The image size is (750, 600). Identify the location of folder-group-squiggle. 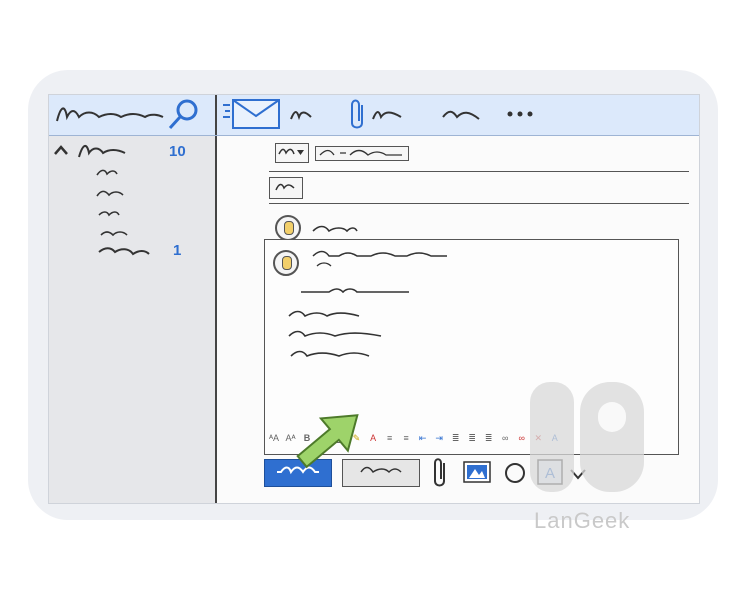
(102, 151).